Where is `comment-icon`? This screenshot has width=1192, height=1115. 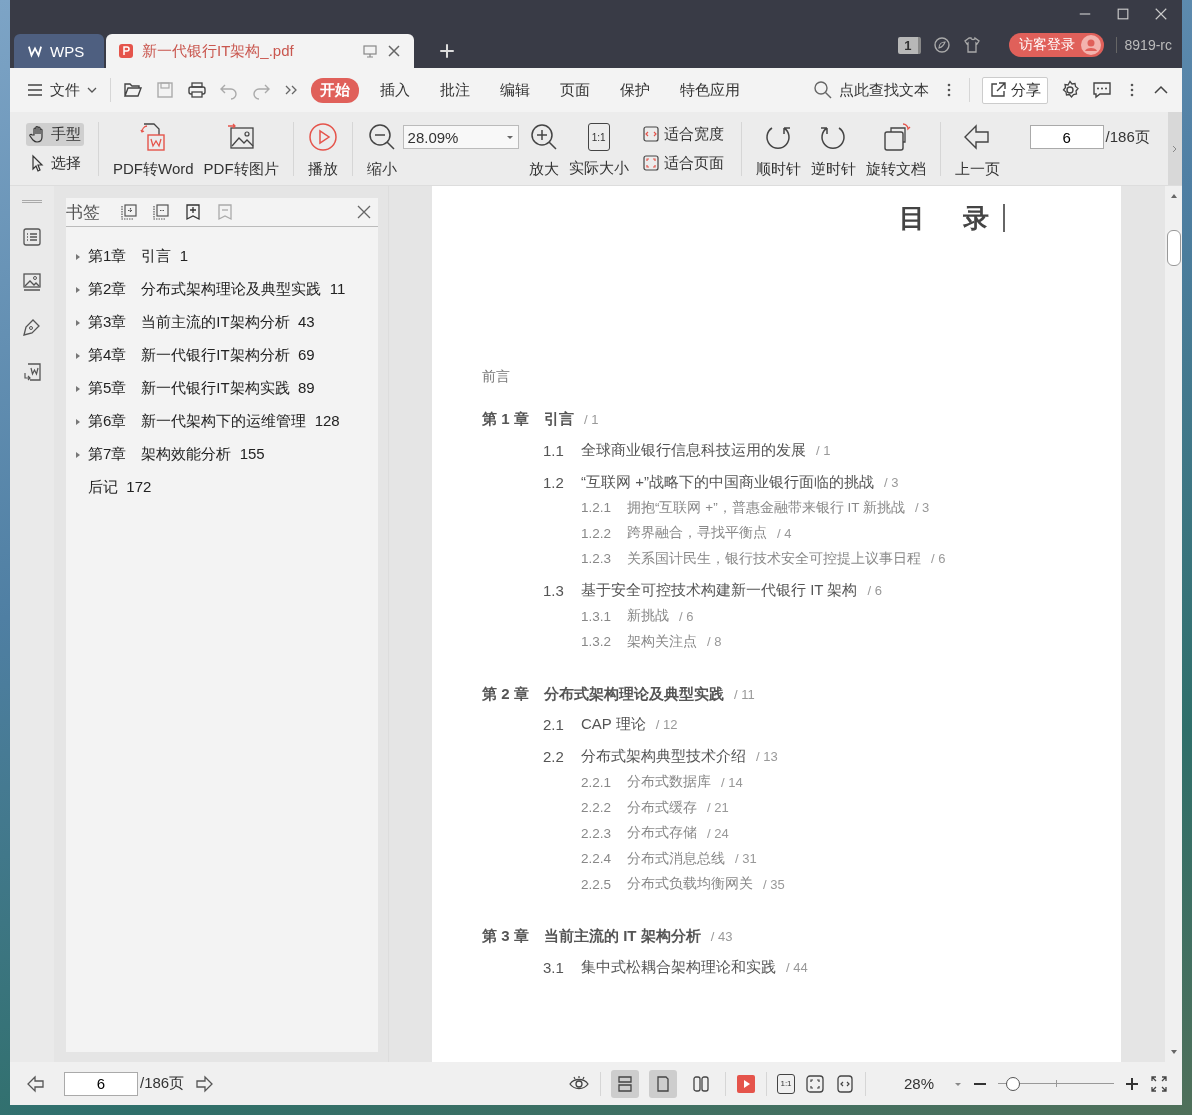 comment-icon is located at coordinates (1102, 90).